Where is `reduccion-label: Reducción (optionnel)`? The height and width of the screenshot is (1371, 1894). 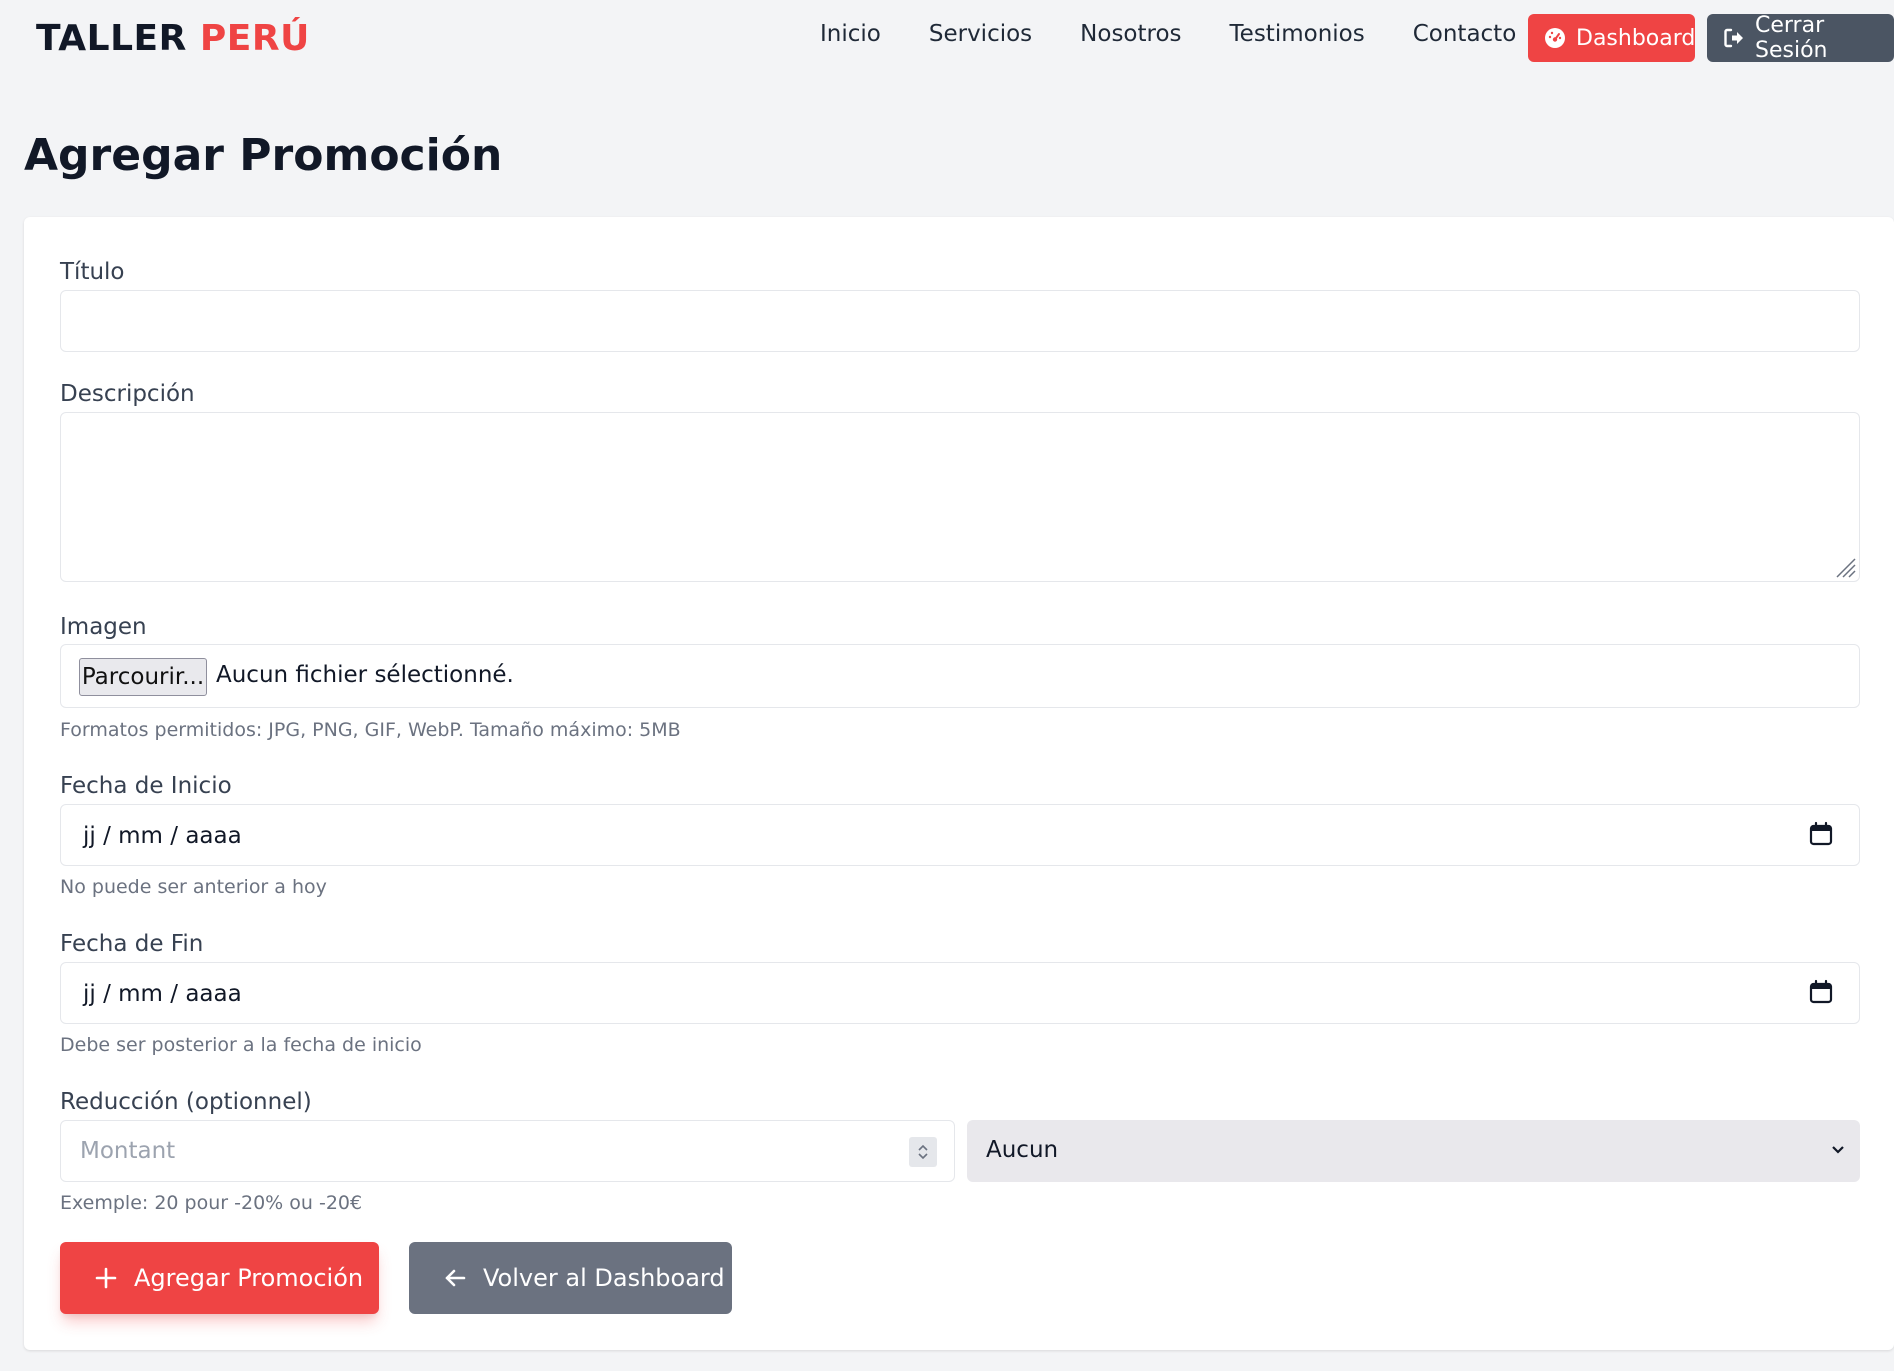 reduccion-label: Reducción (optionnel) is located at coordinates (186, 1102).